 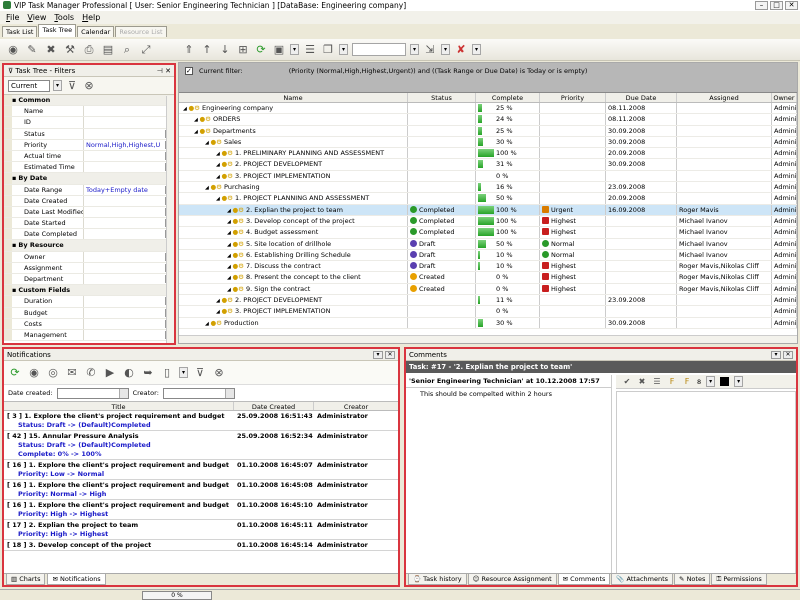 I want to click on tab-attachments: 📎 Attachments, so click(x=642, y=579).